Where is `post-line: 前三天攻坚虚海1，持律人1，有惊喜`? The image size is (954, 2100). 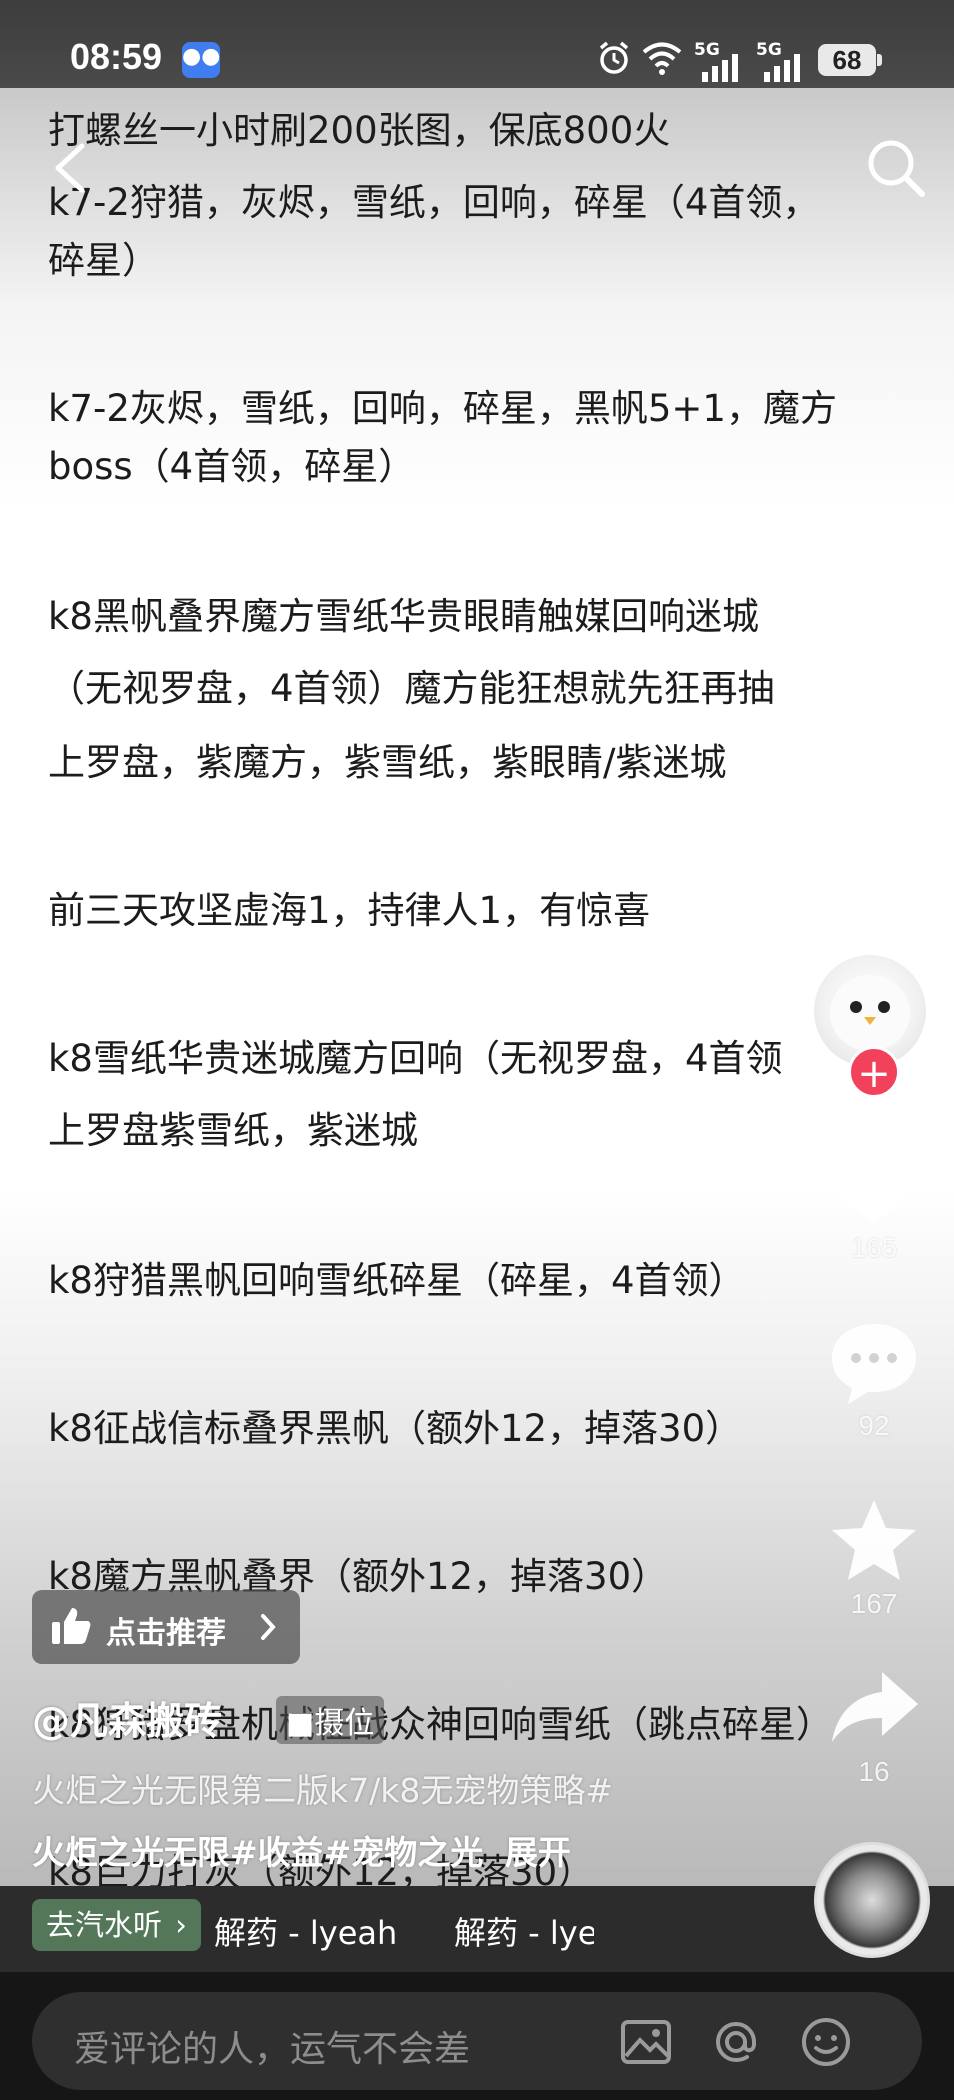 post-line: 前三天攻坚虚海1，持律人1，有惊喜 is located at coordinates (349, 910).